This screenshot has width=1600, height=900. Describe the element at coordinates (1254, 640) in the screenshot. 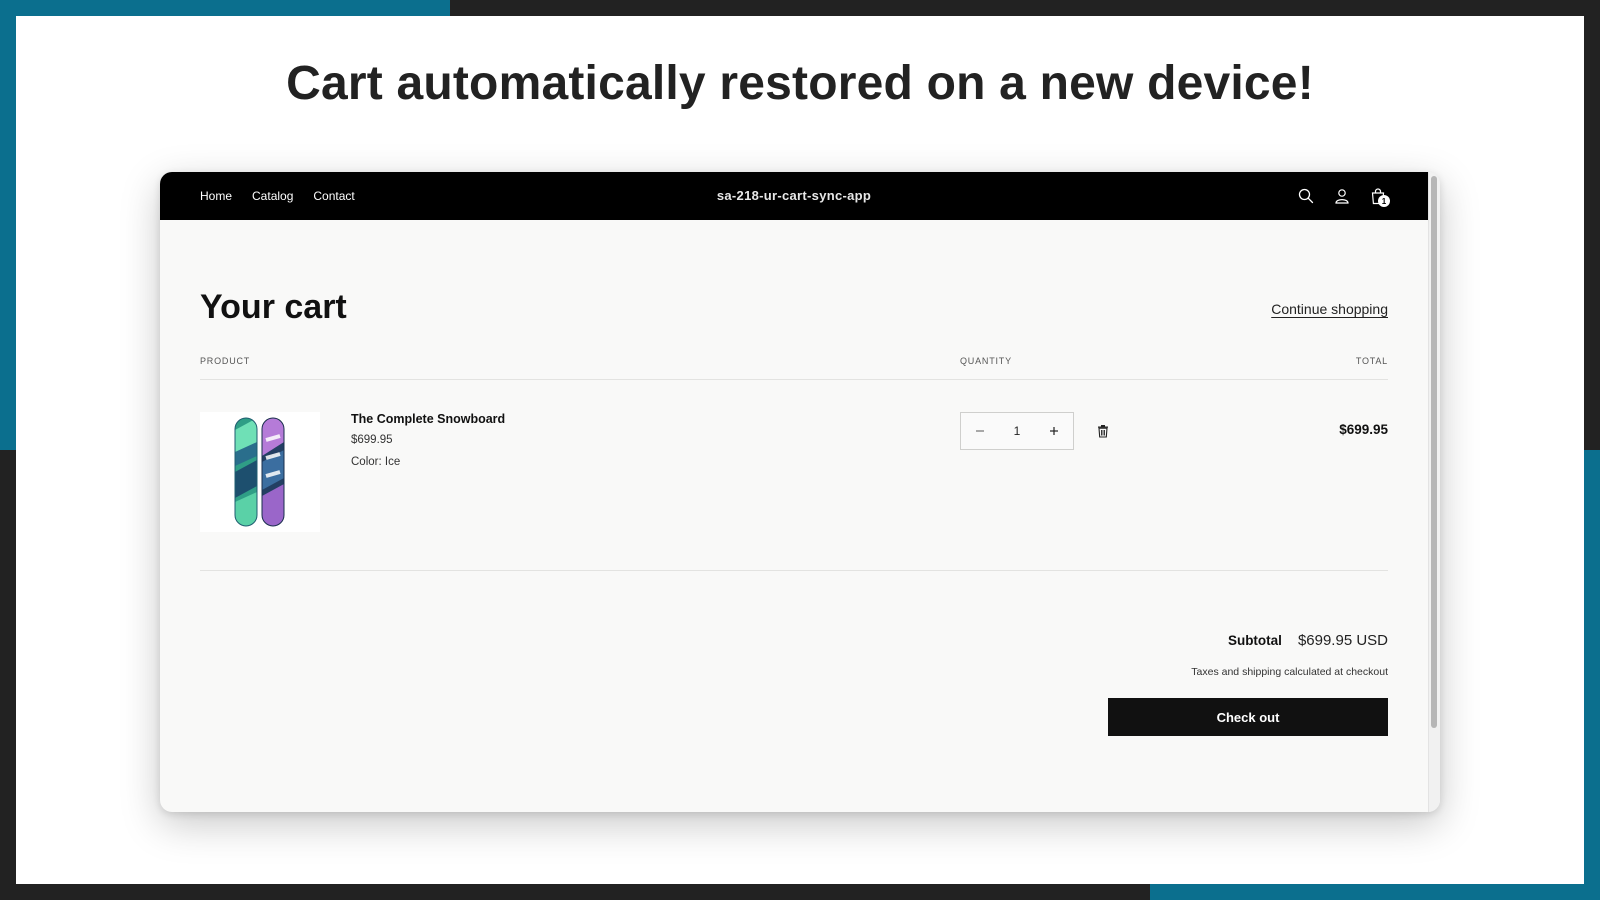

I see `subtotal-label: Subtotal` at that location.